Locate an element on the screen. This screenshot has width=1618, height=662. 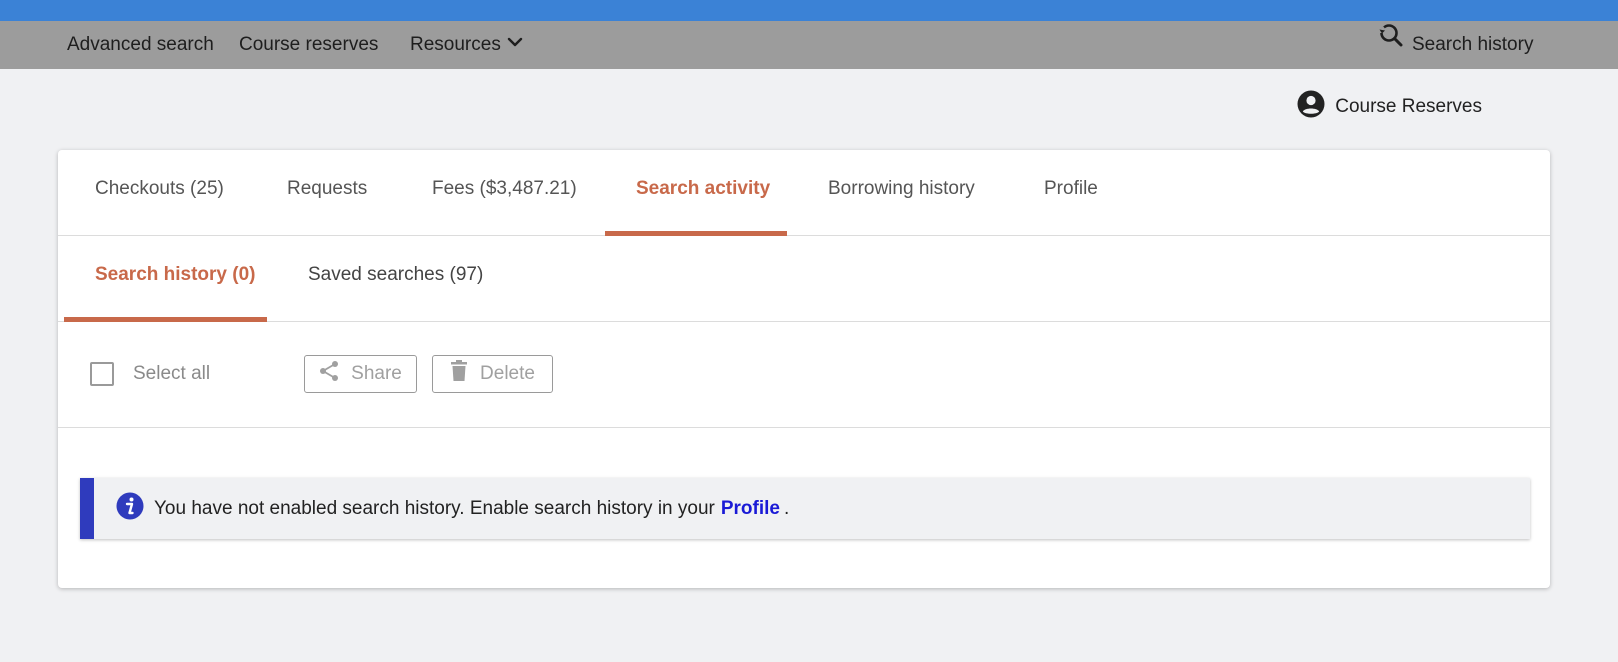
share-icon is located at coordinates (335, 374).